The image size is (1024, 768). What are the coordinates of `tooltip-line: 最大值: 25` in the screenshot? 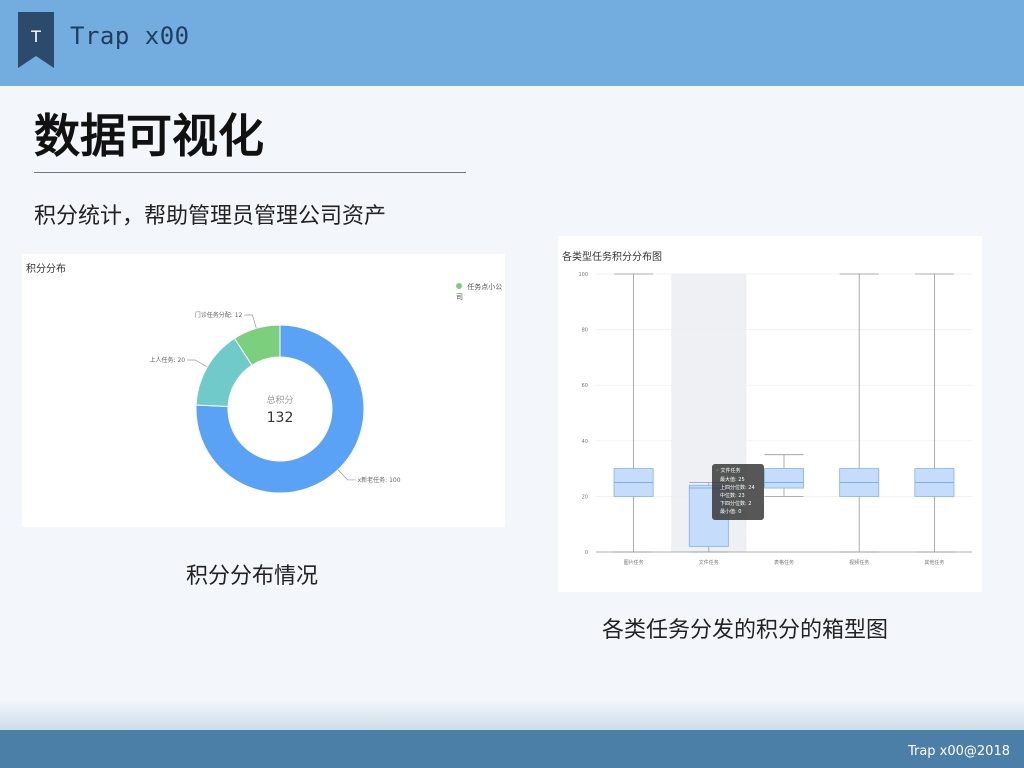 It's located at (732, 479).